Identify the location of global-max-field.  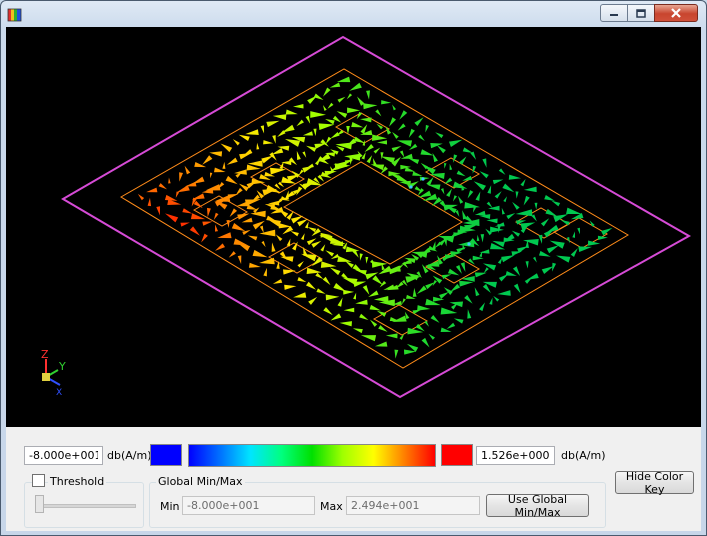
(413, 505).